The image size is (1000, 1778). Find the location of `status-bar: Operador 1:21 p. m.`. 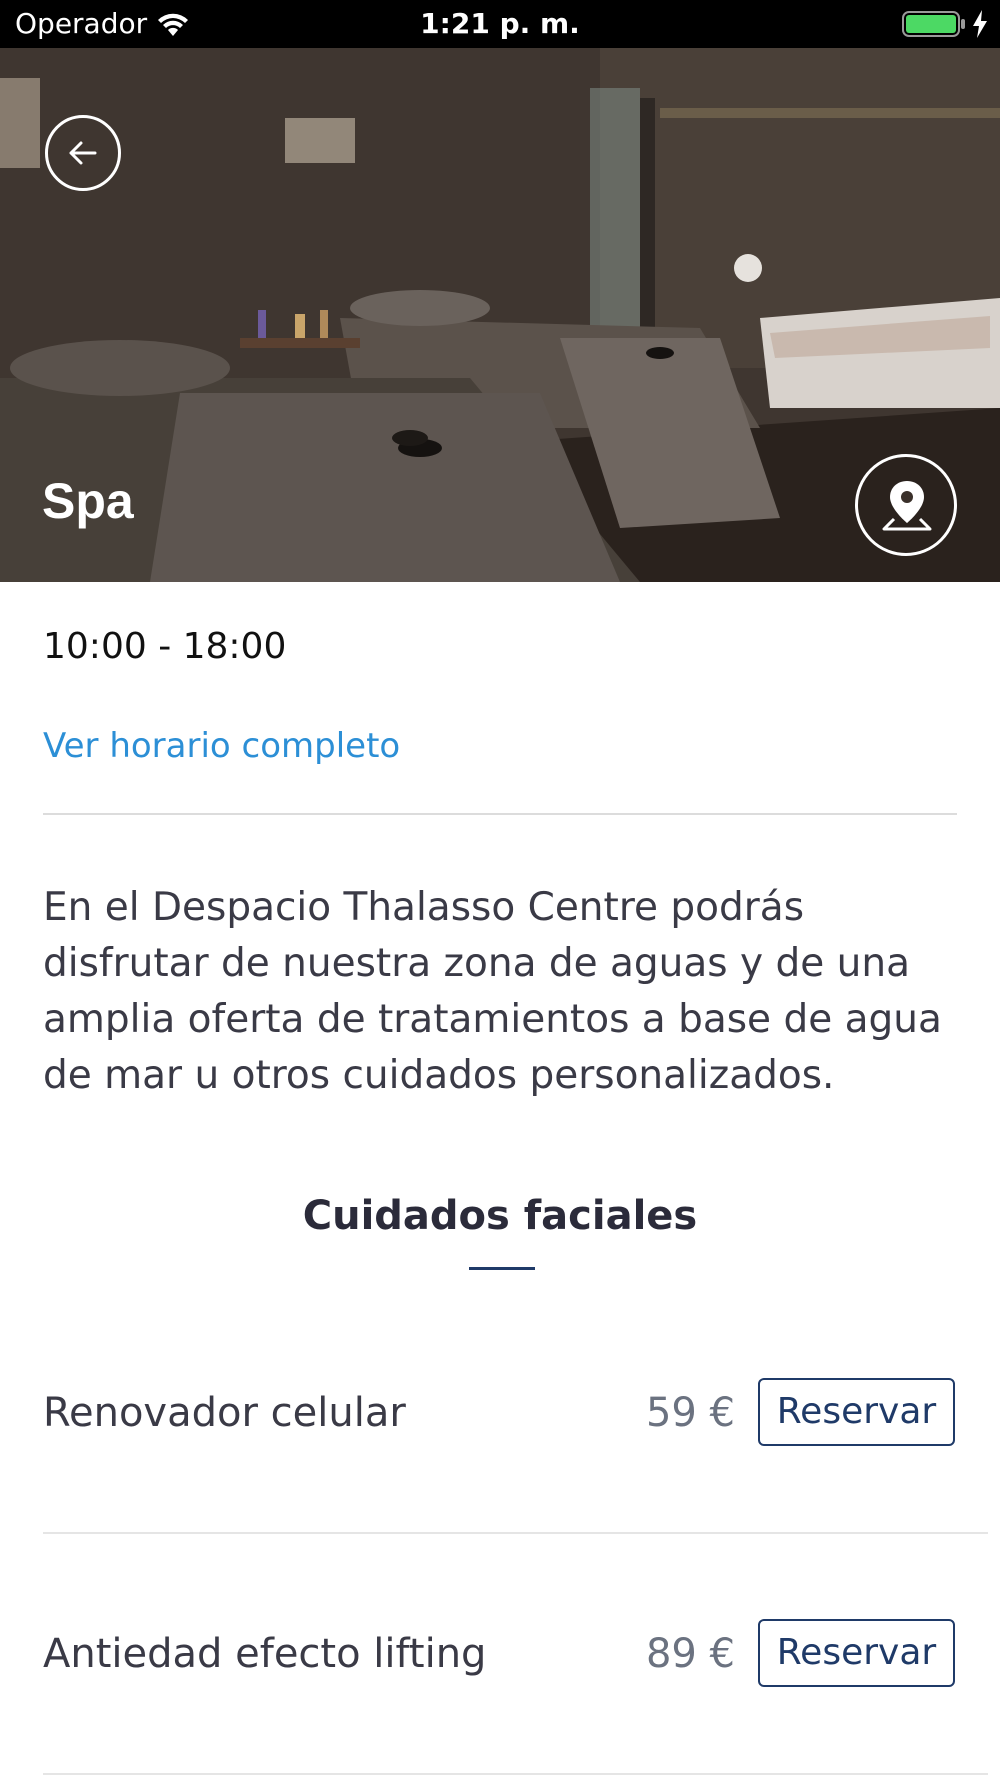

status-bar: Operador 1:21 p. m. is located at coordinates (500, 24).